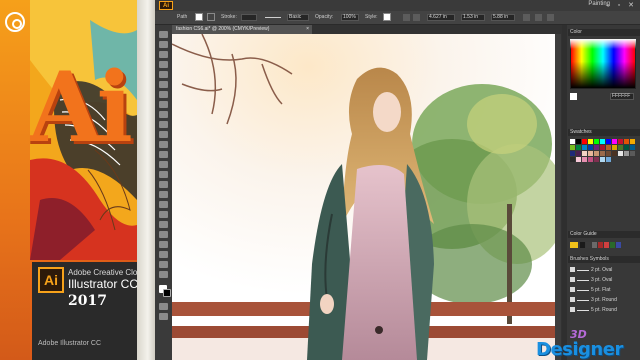 The height and width of the screenshot is (360, 640). Describe the element at coordinates (603, 300) in the screenshot. I see `brush-item: 3 pt. Round` at that location.